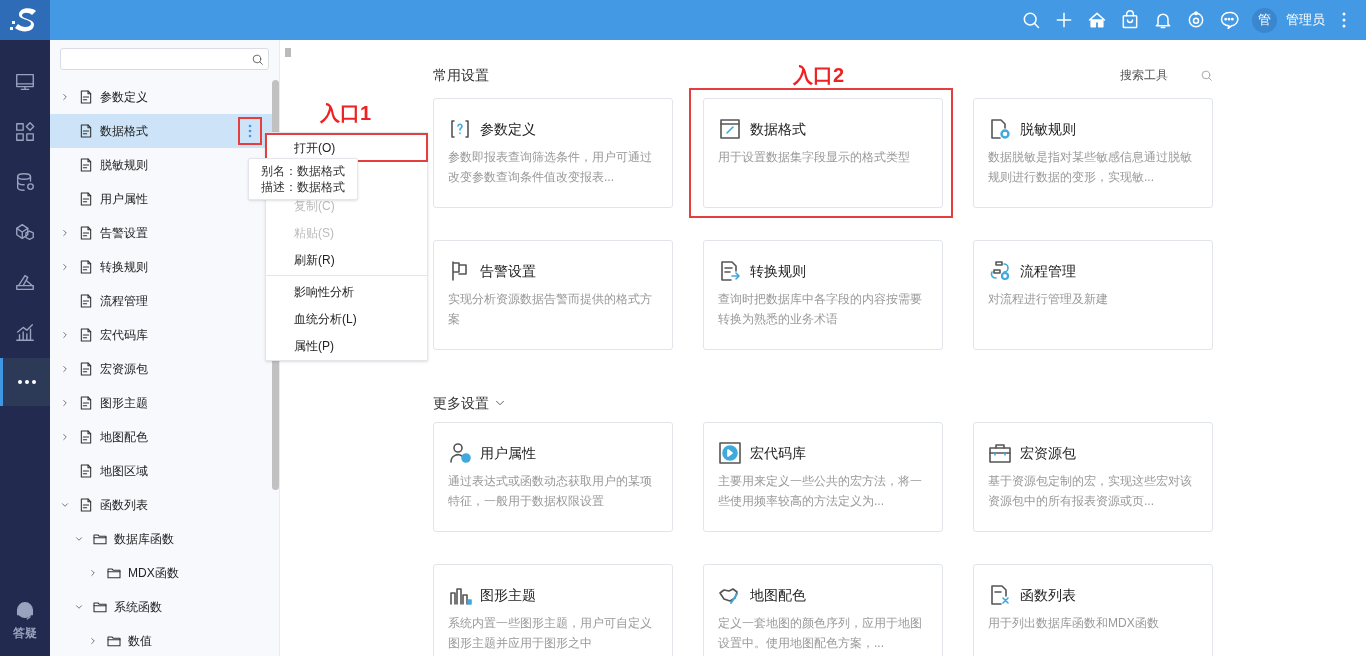 Image resolution: width=1366 pixels, height=656 pixels. What do you see at coordinates (1031, 20) in the screenshot?
I see `search-icon` at bounding box center [1031, 20].